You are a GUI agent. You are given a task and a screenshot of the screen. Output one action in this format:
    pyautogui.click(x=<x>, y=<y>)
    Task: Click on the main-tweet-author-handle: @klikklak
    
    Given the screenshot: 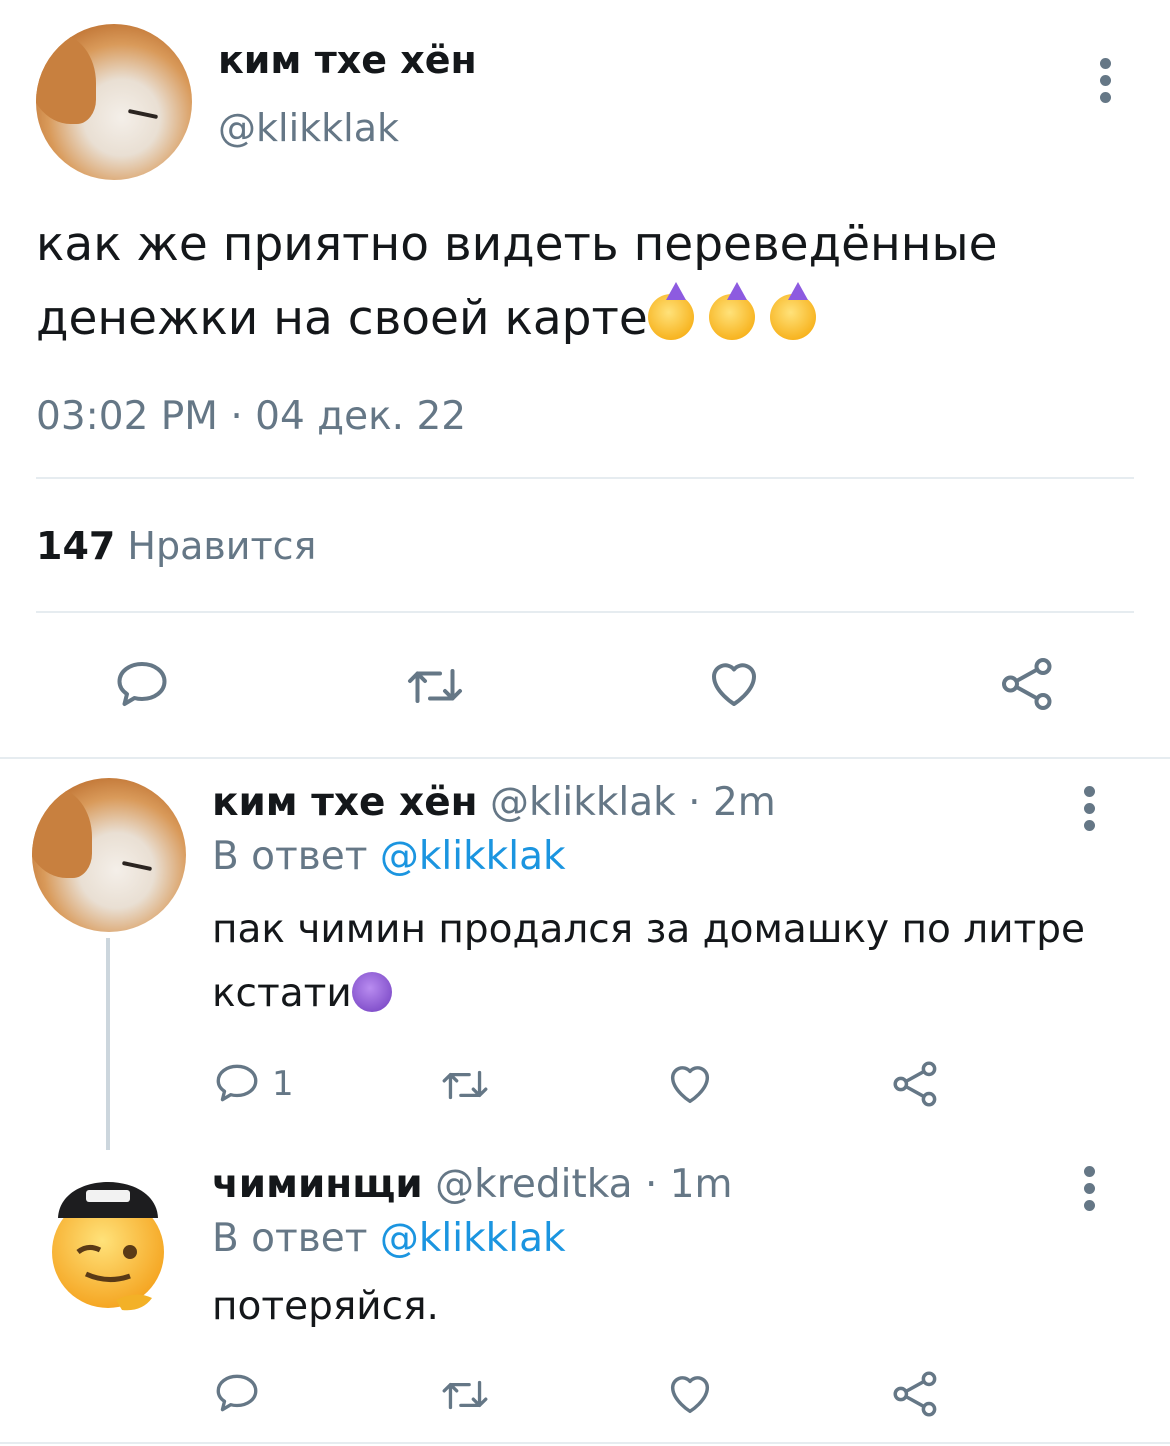 What is the action you would take?
    pyautogui.click(x=308, y=128)
    